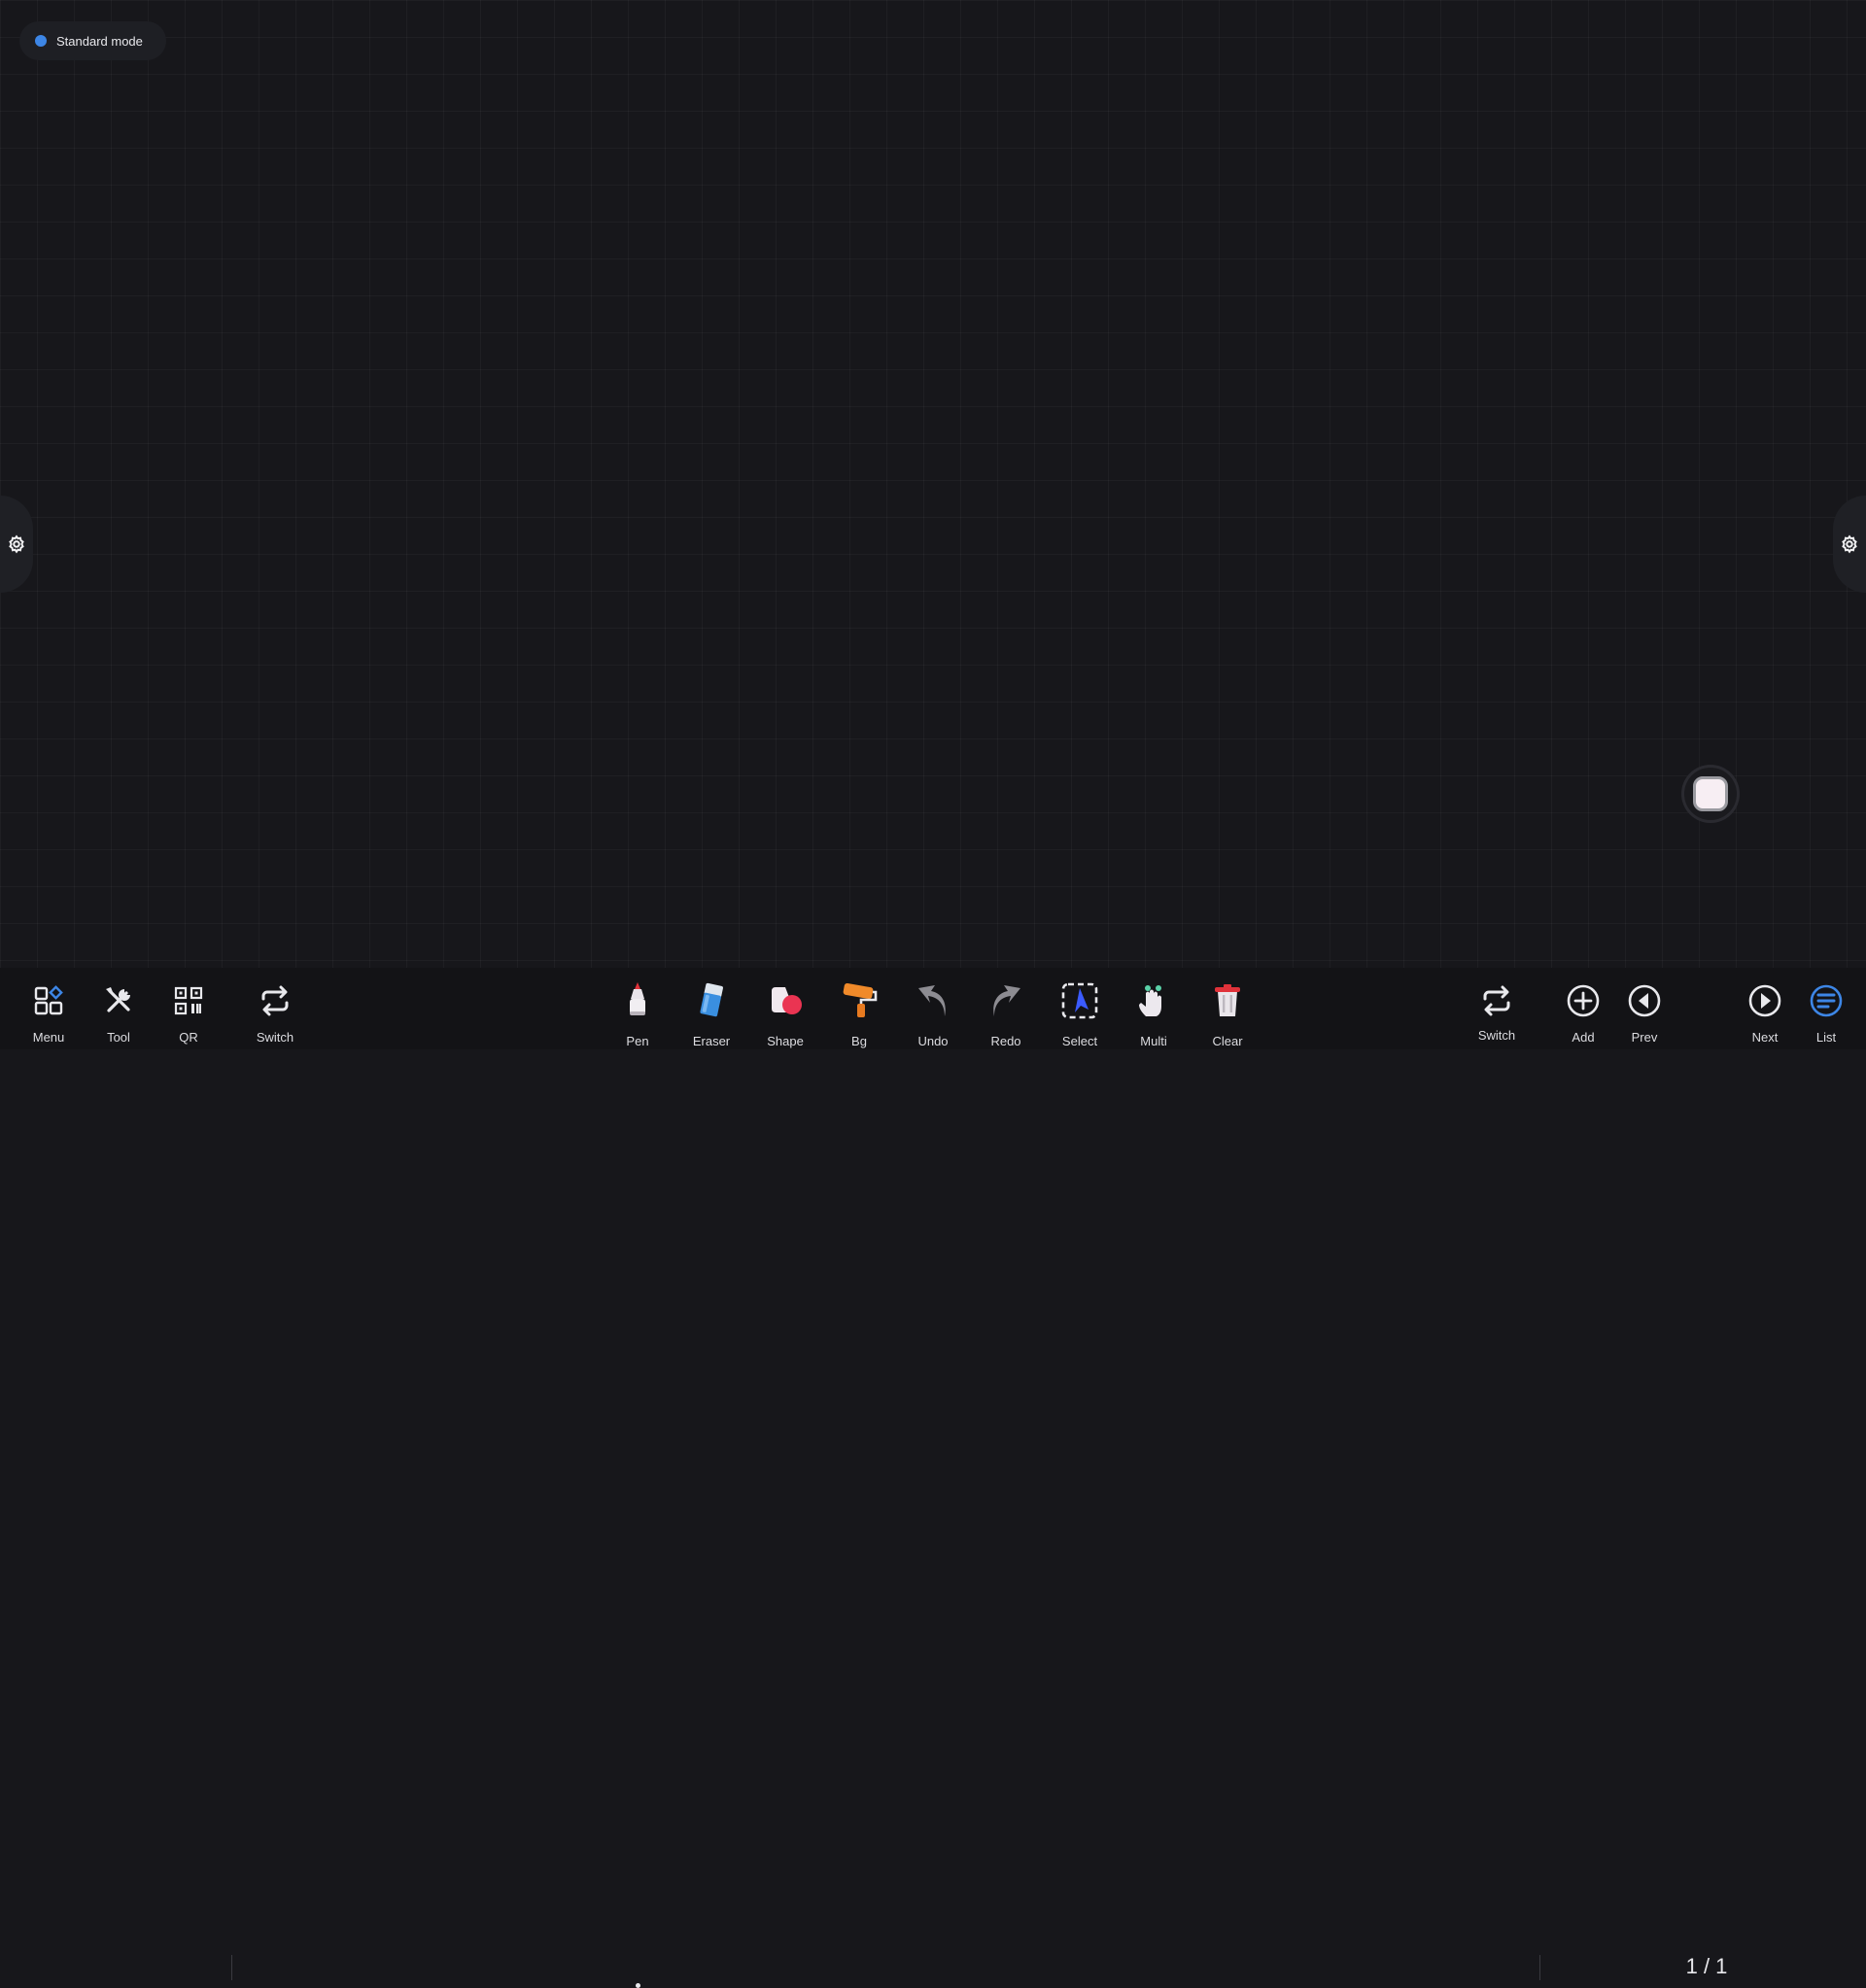  Describe the element at coordinates (1079, 1001) in the screenshot. I see `select-cursor-icon` at that location.